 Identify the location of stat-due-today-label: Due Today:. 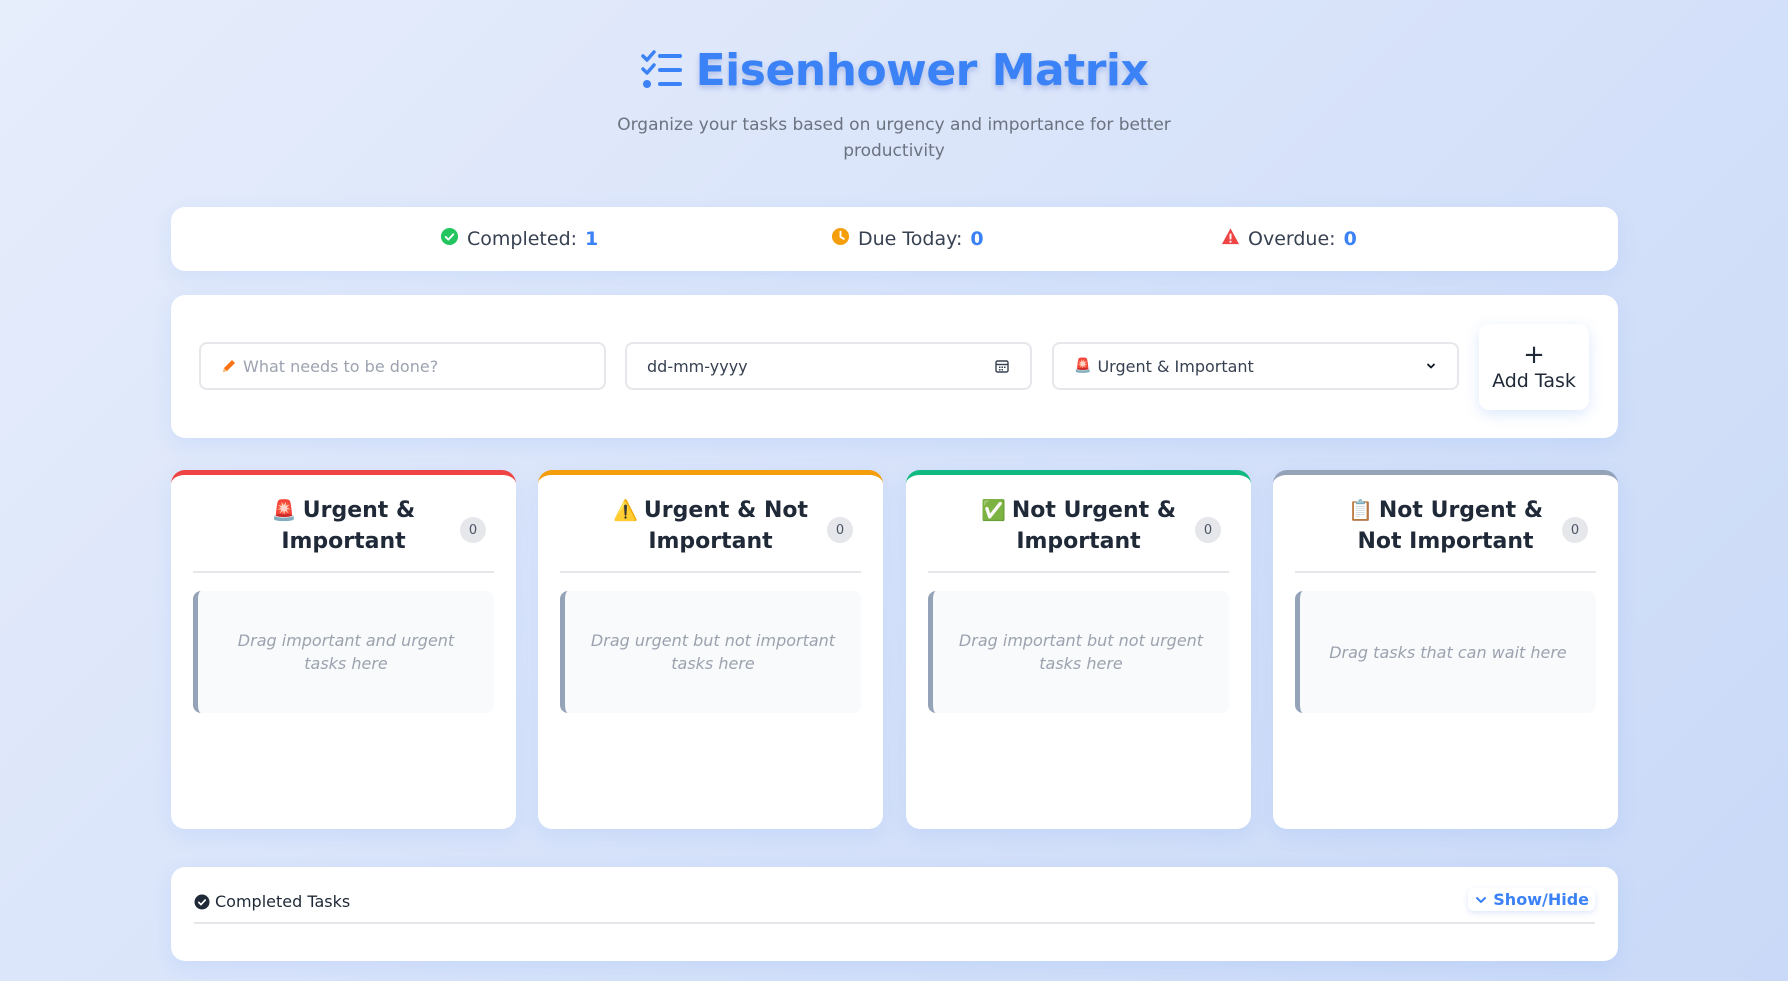
(910, 239).